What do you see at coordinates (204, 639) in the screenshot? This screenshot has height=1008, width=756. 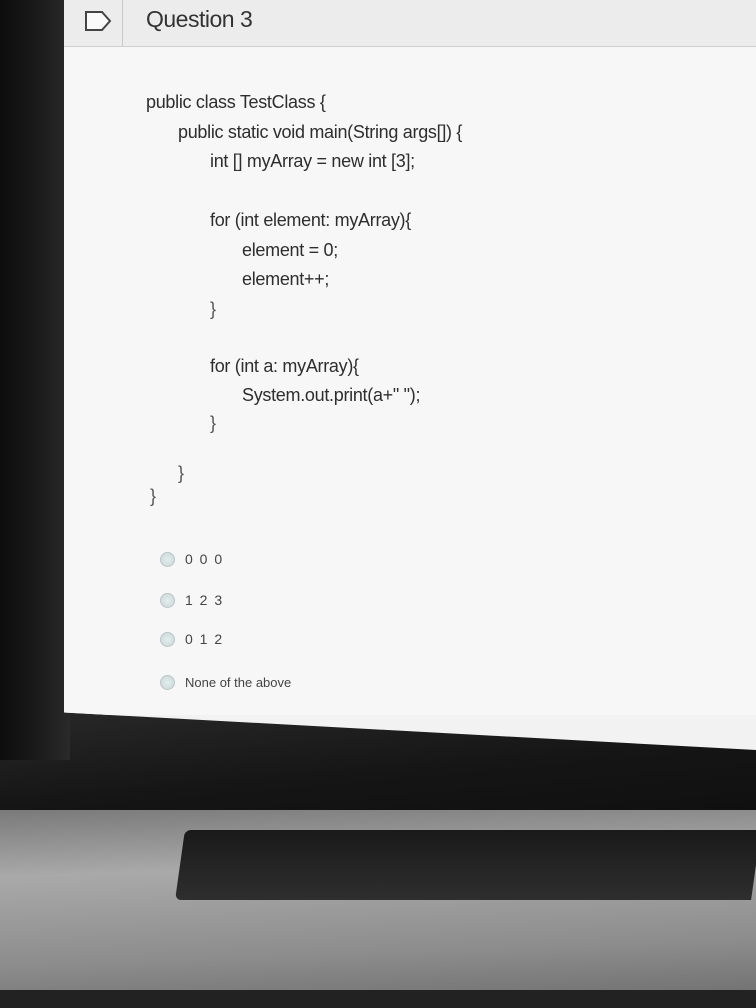 I see `answer-label: 0 1 2` at bounding box center [204, 639].